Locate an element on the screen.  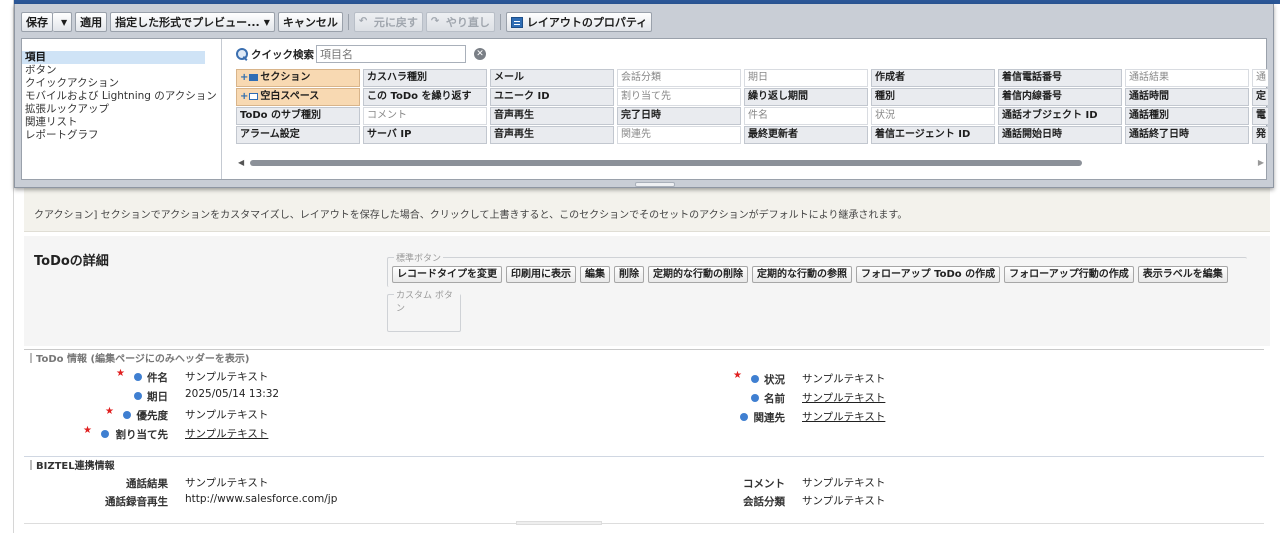
standard-button: 定期的な行動の参照 is located at coordinates (802, 274).